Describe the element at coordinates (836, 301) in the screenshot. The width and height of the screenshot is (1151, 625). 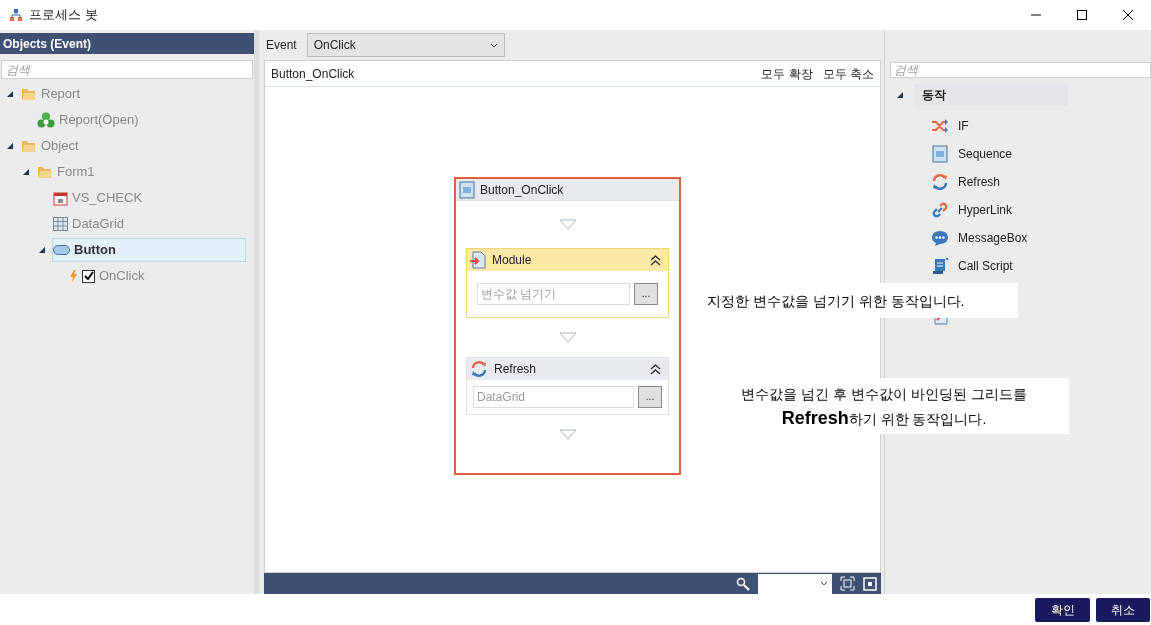
I see `callout-note: 지정한 변수값을 넘기기 위한 동작입니다.` at that location.